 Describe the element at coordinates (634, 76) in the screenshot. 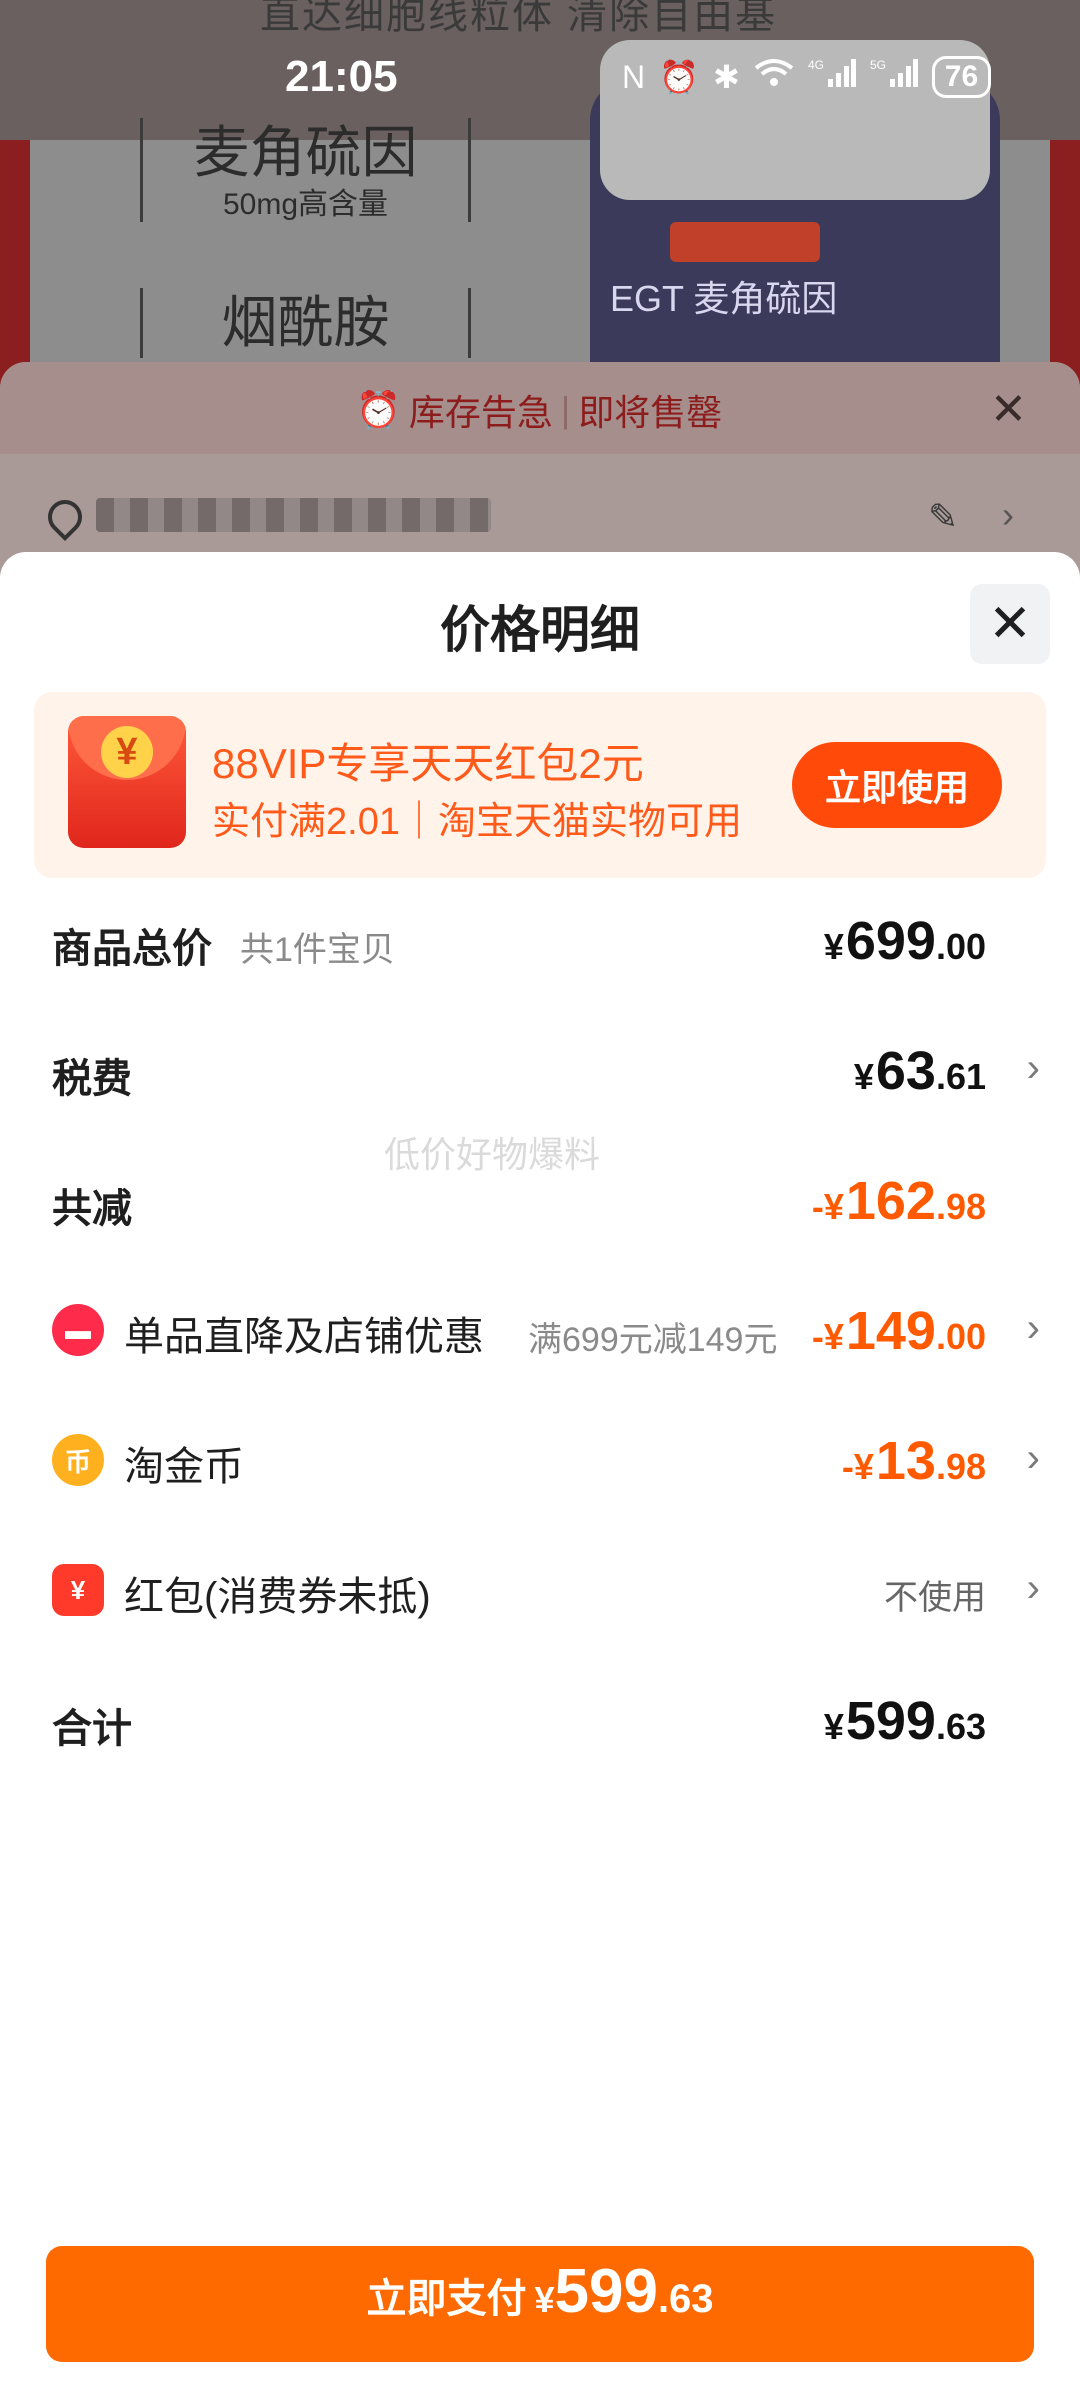

I see `nfc-icon: N` at that location.